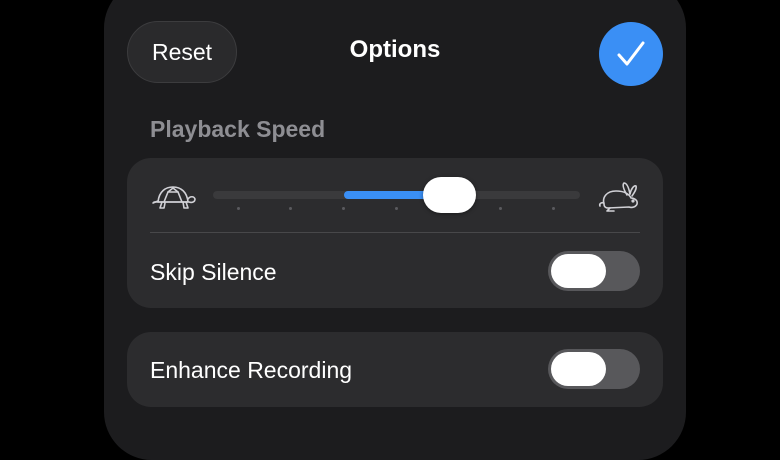 This screenshot has height=460, width=780. I want to click on speed-slider-thumb, so click(449, 195).